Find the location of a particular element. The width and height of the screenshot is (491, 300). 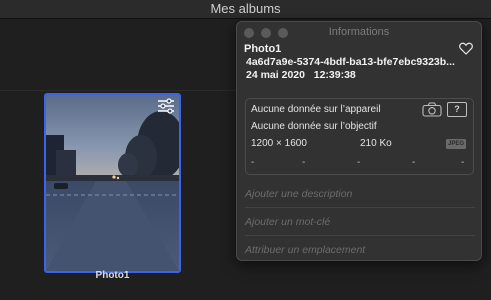

exif-focal: - is located at coordinates (304, 162).